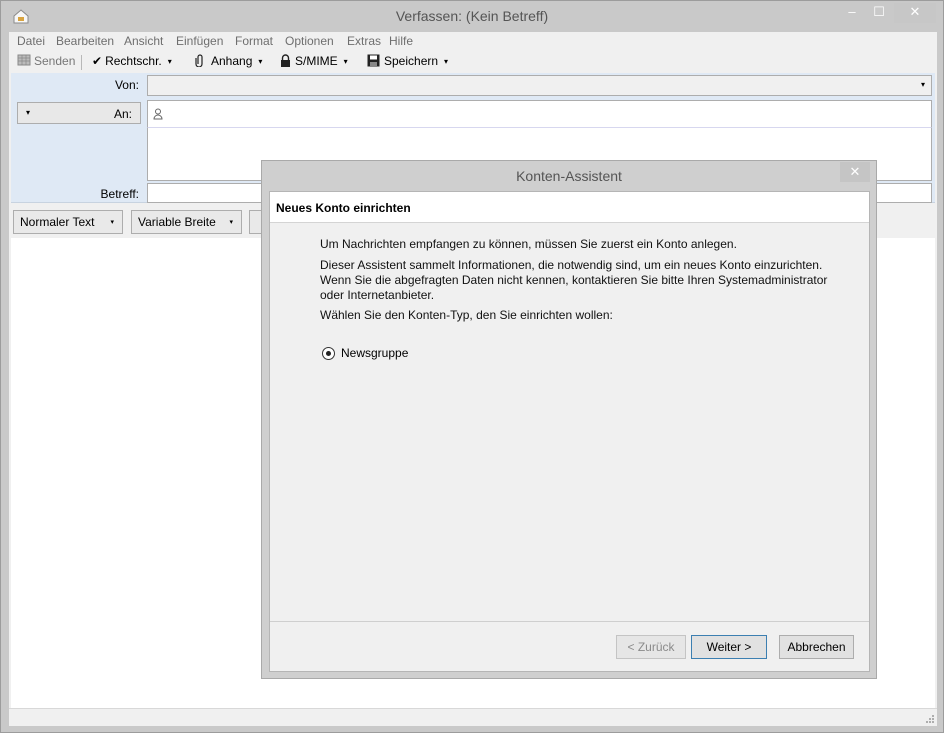  What do you see at coordinates (915, 13) in the screenshot?
I see `close-button: ✕` at bounding box center [915, 13].